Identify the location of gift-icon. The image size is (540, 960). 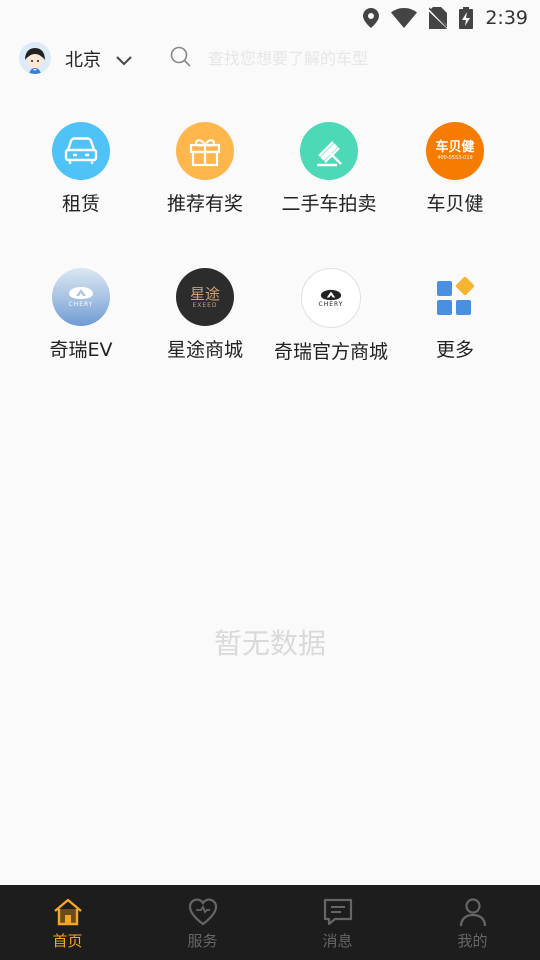
(205, 151).